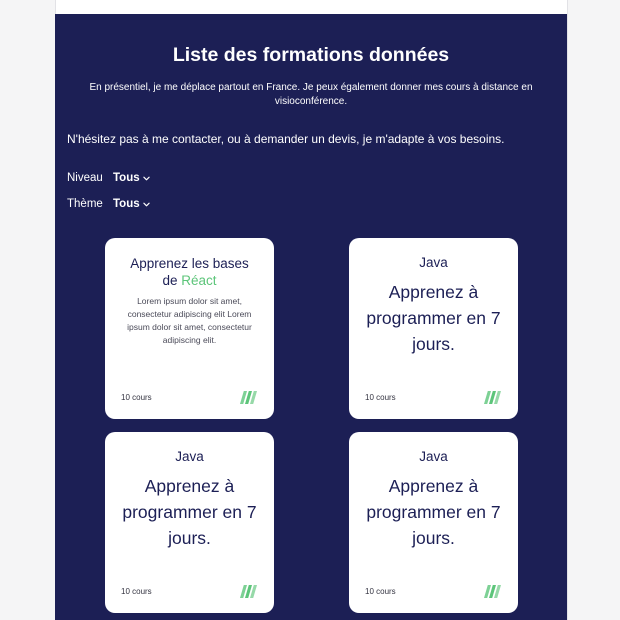 This screenshot has height=620, width=620. What do you see at coordinates (85, 204) in the screenshot?
I see `filter-label: Thème` at bounding box center [85, 204].